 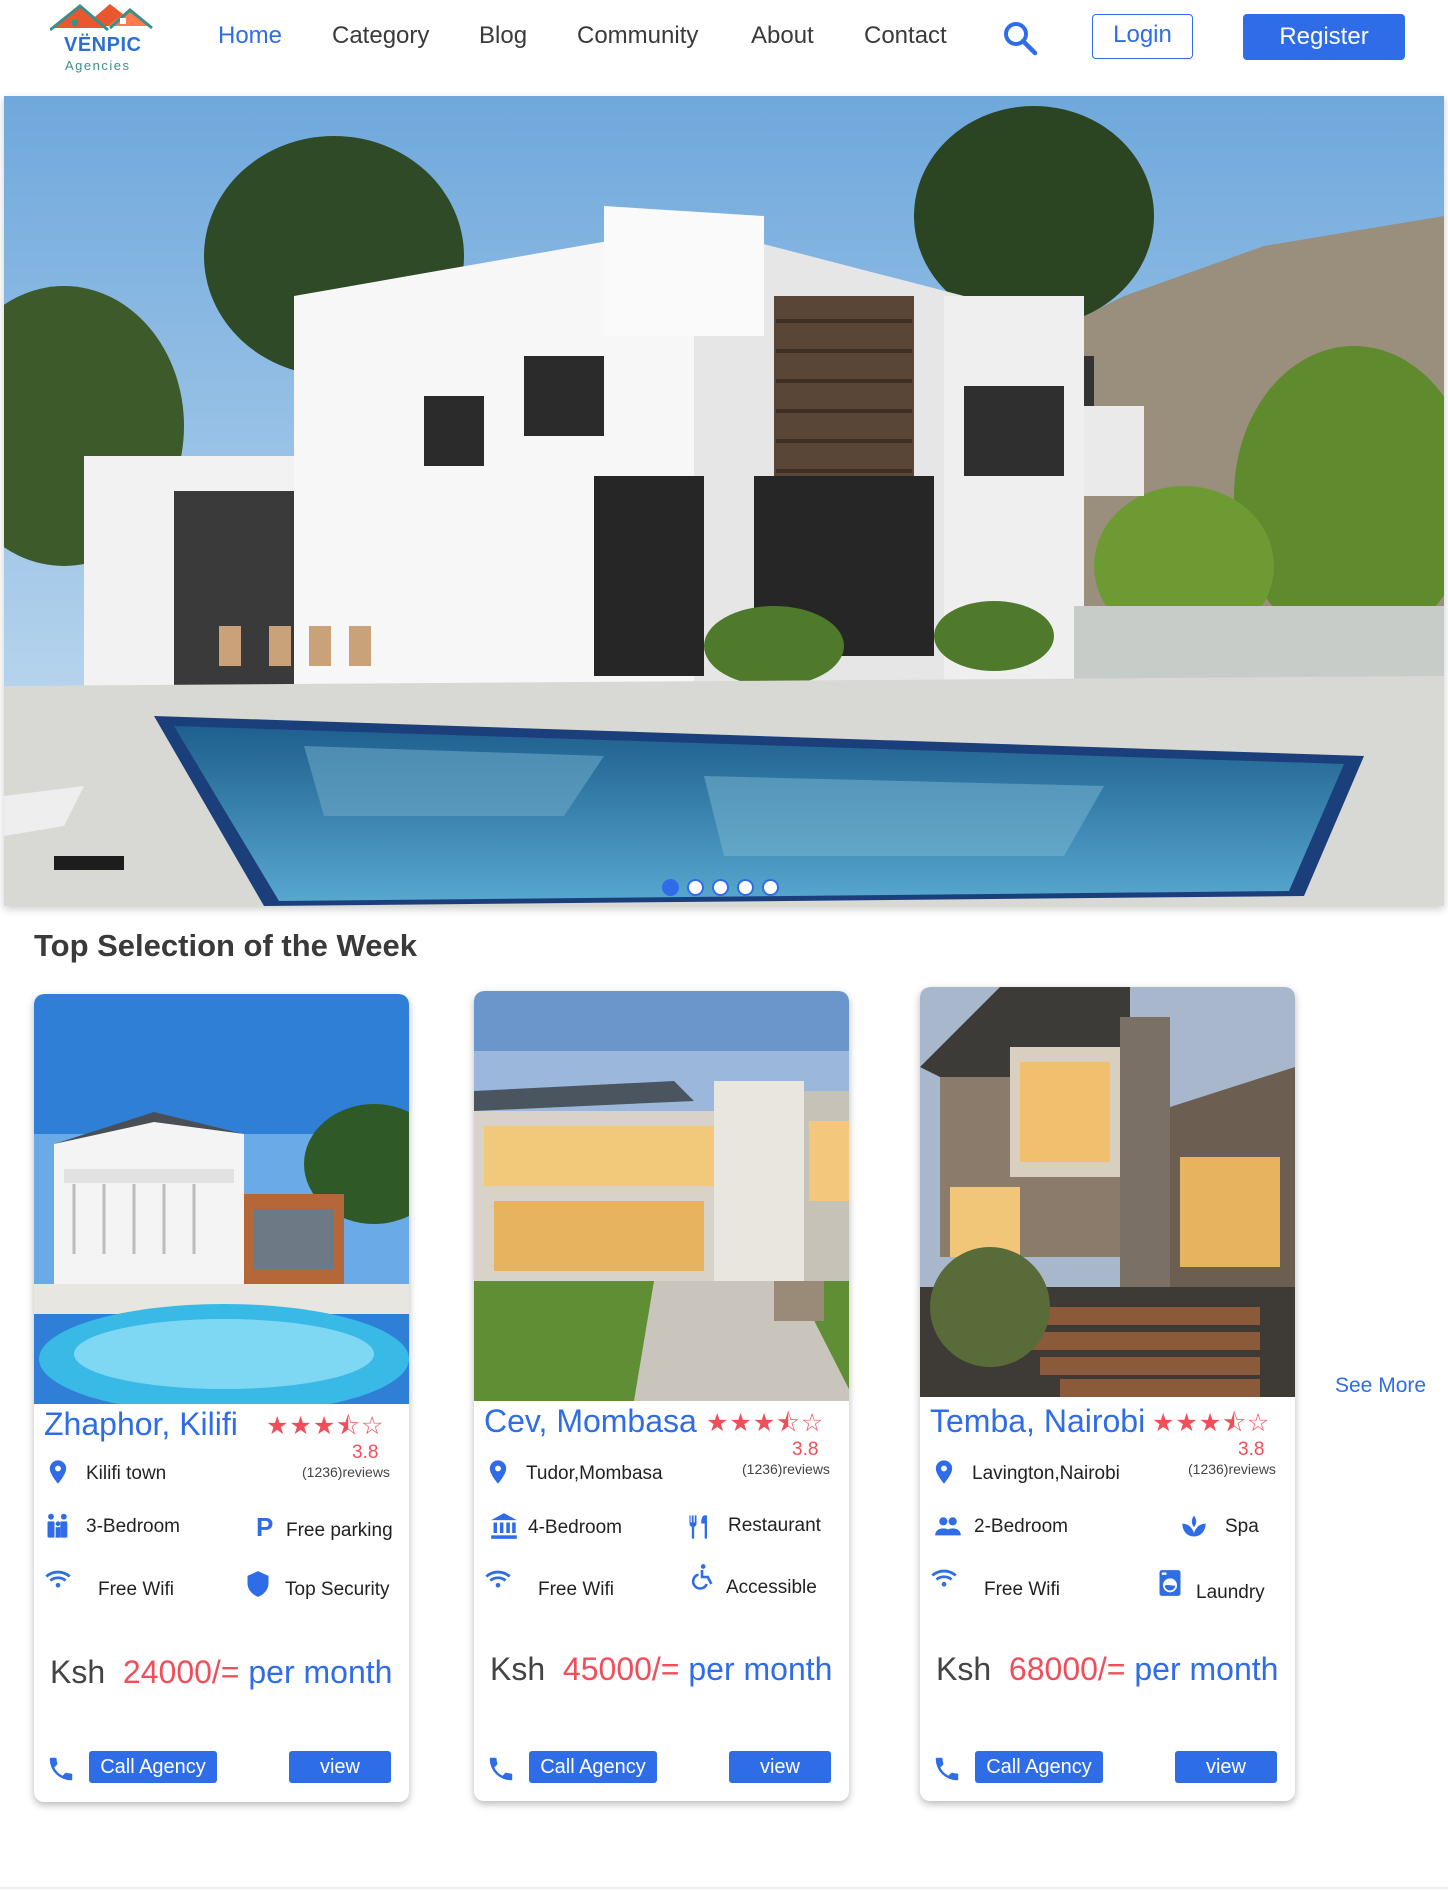 I want to click on shield-icon, so click(x=258, y=1584).